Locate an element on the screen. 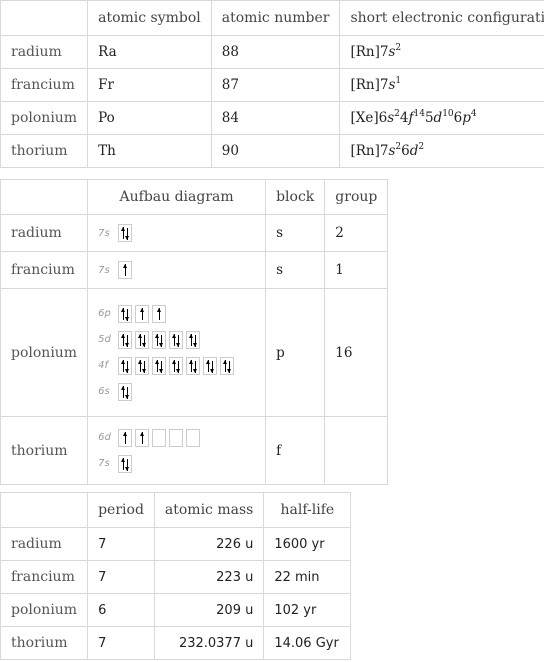 The image size is (544, 662). atomic-number: 87 is located at coordinates (275, 85).